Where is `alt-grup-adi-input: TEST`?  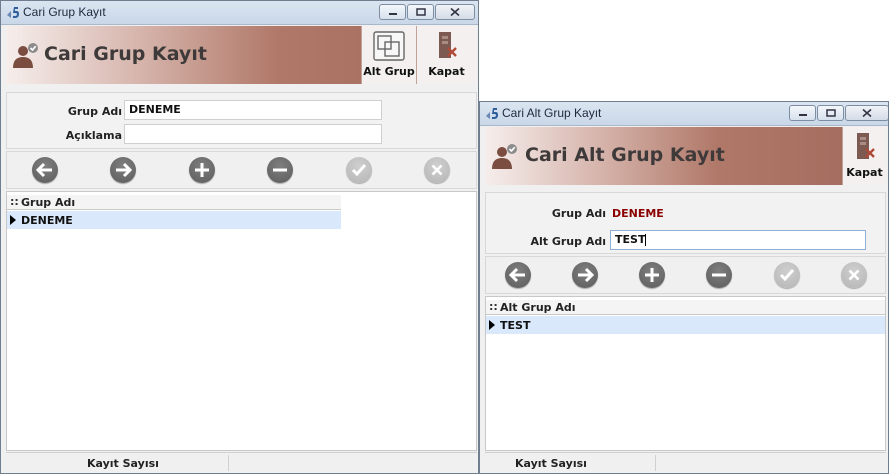
alt-grup-adi-input: TEST is located at coordinates (738, 240).